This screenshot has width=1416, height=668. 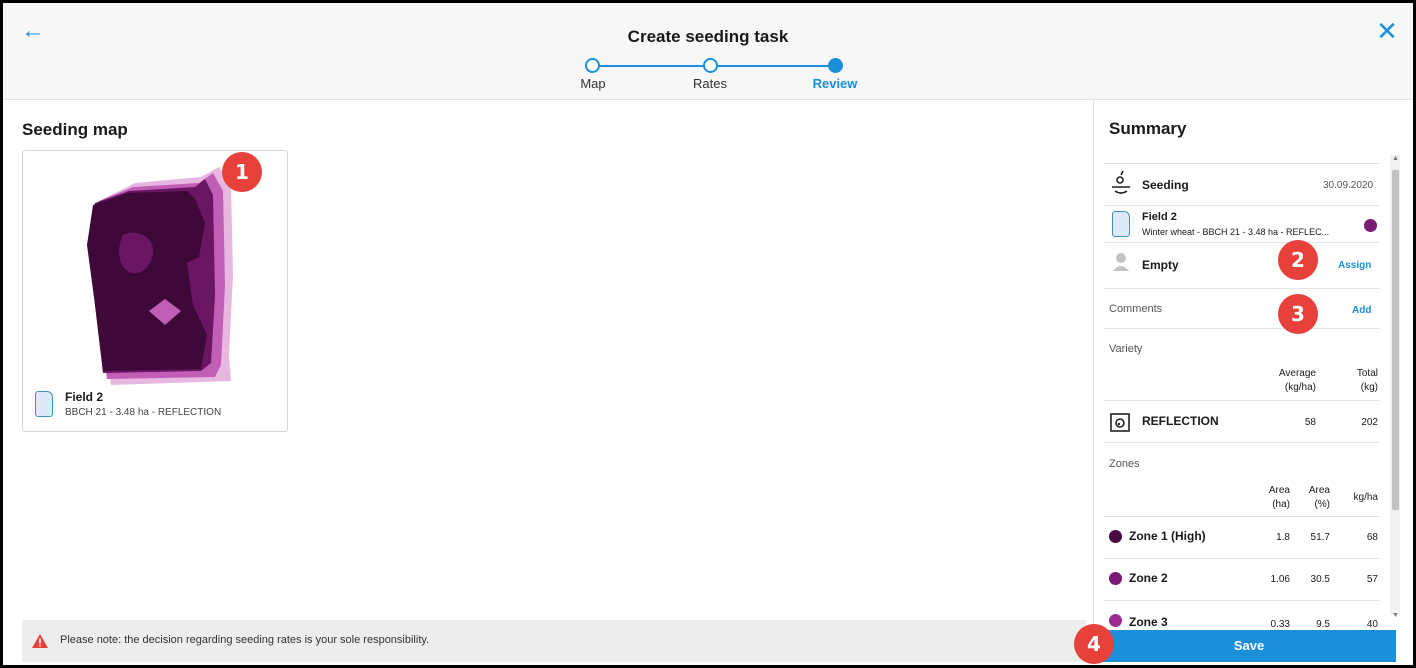 I want to click on zone-area-ha: 1.06, so click(x=1280, y=579).